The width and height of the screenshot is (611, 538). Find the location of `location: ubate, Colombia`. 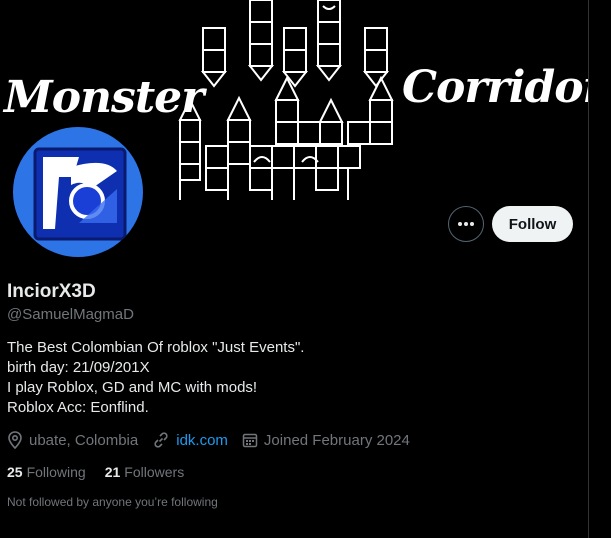

location: ubate, Colombia is located at coordinates (72, 440).